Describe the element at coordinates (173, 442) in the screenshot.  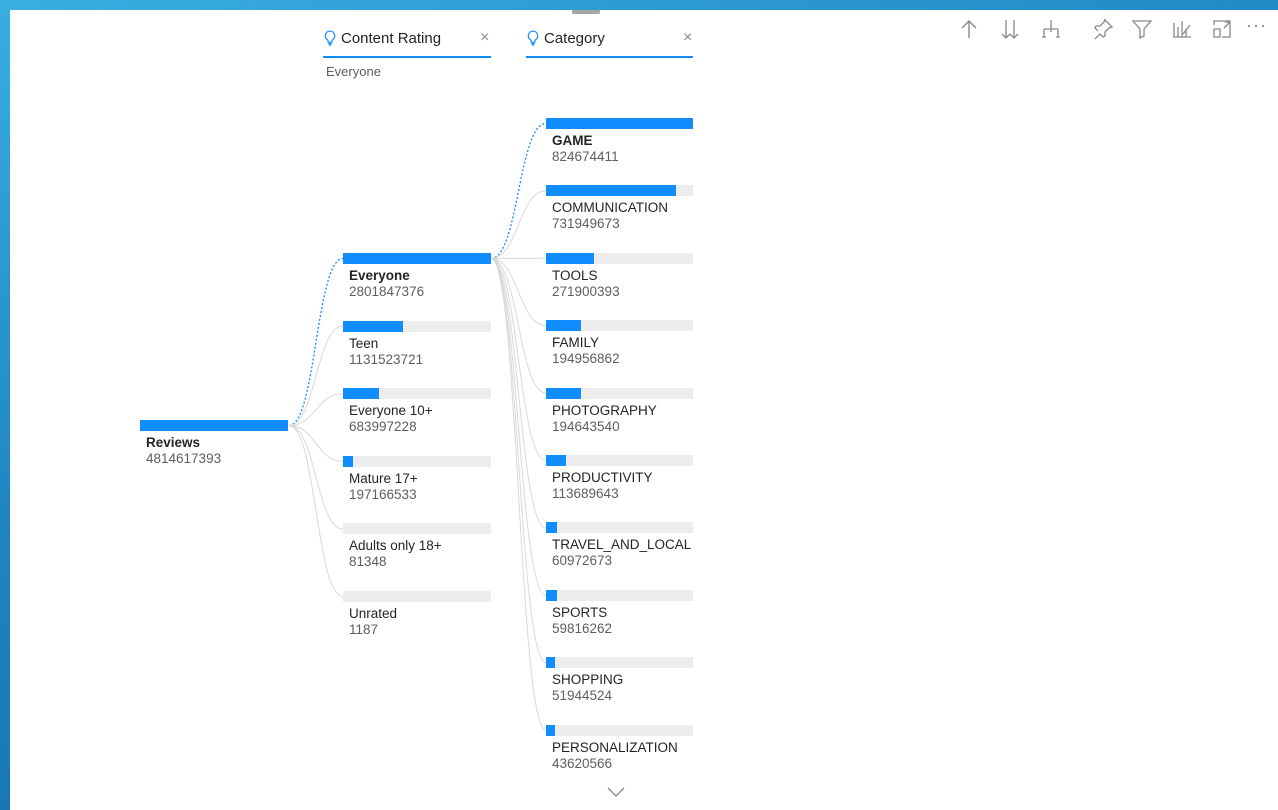
I see `node-label: Reviews` at that location.